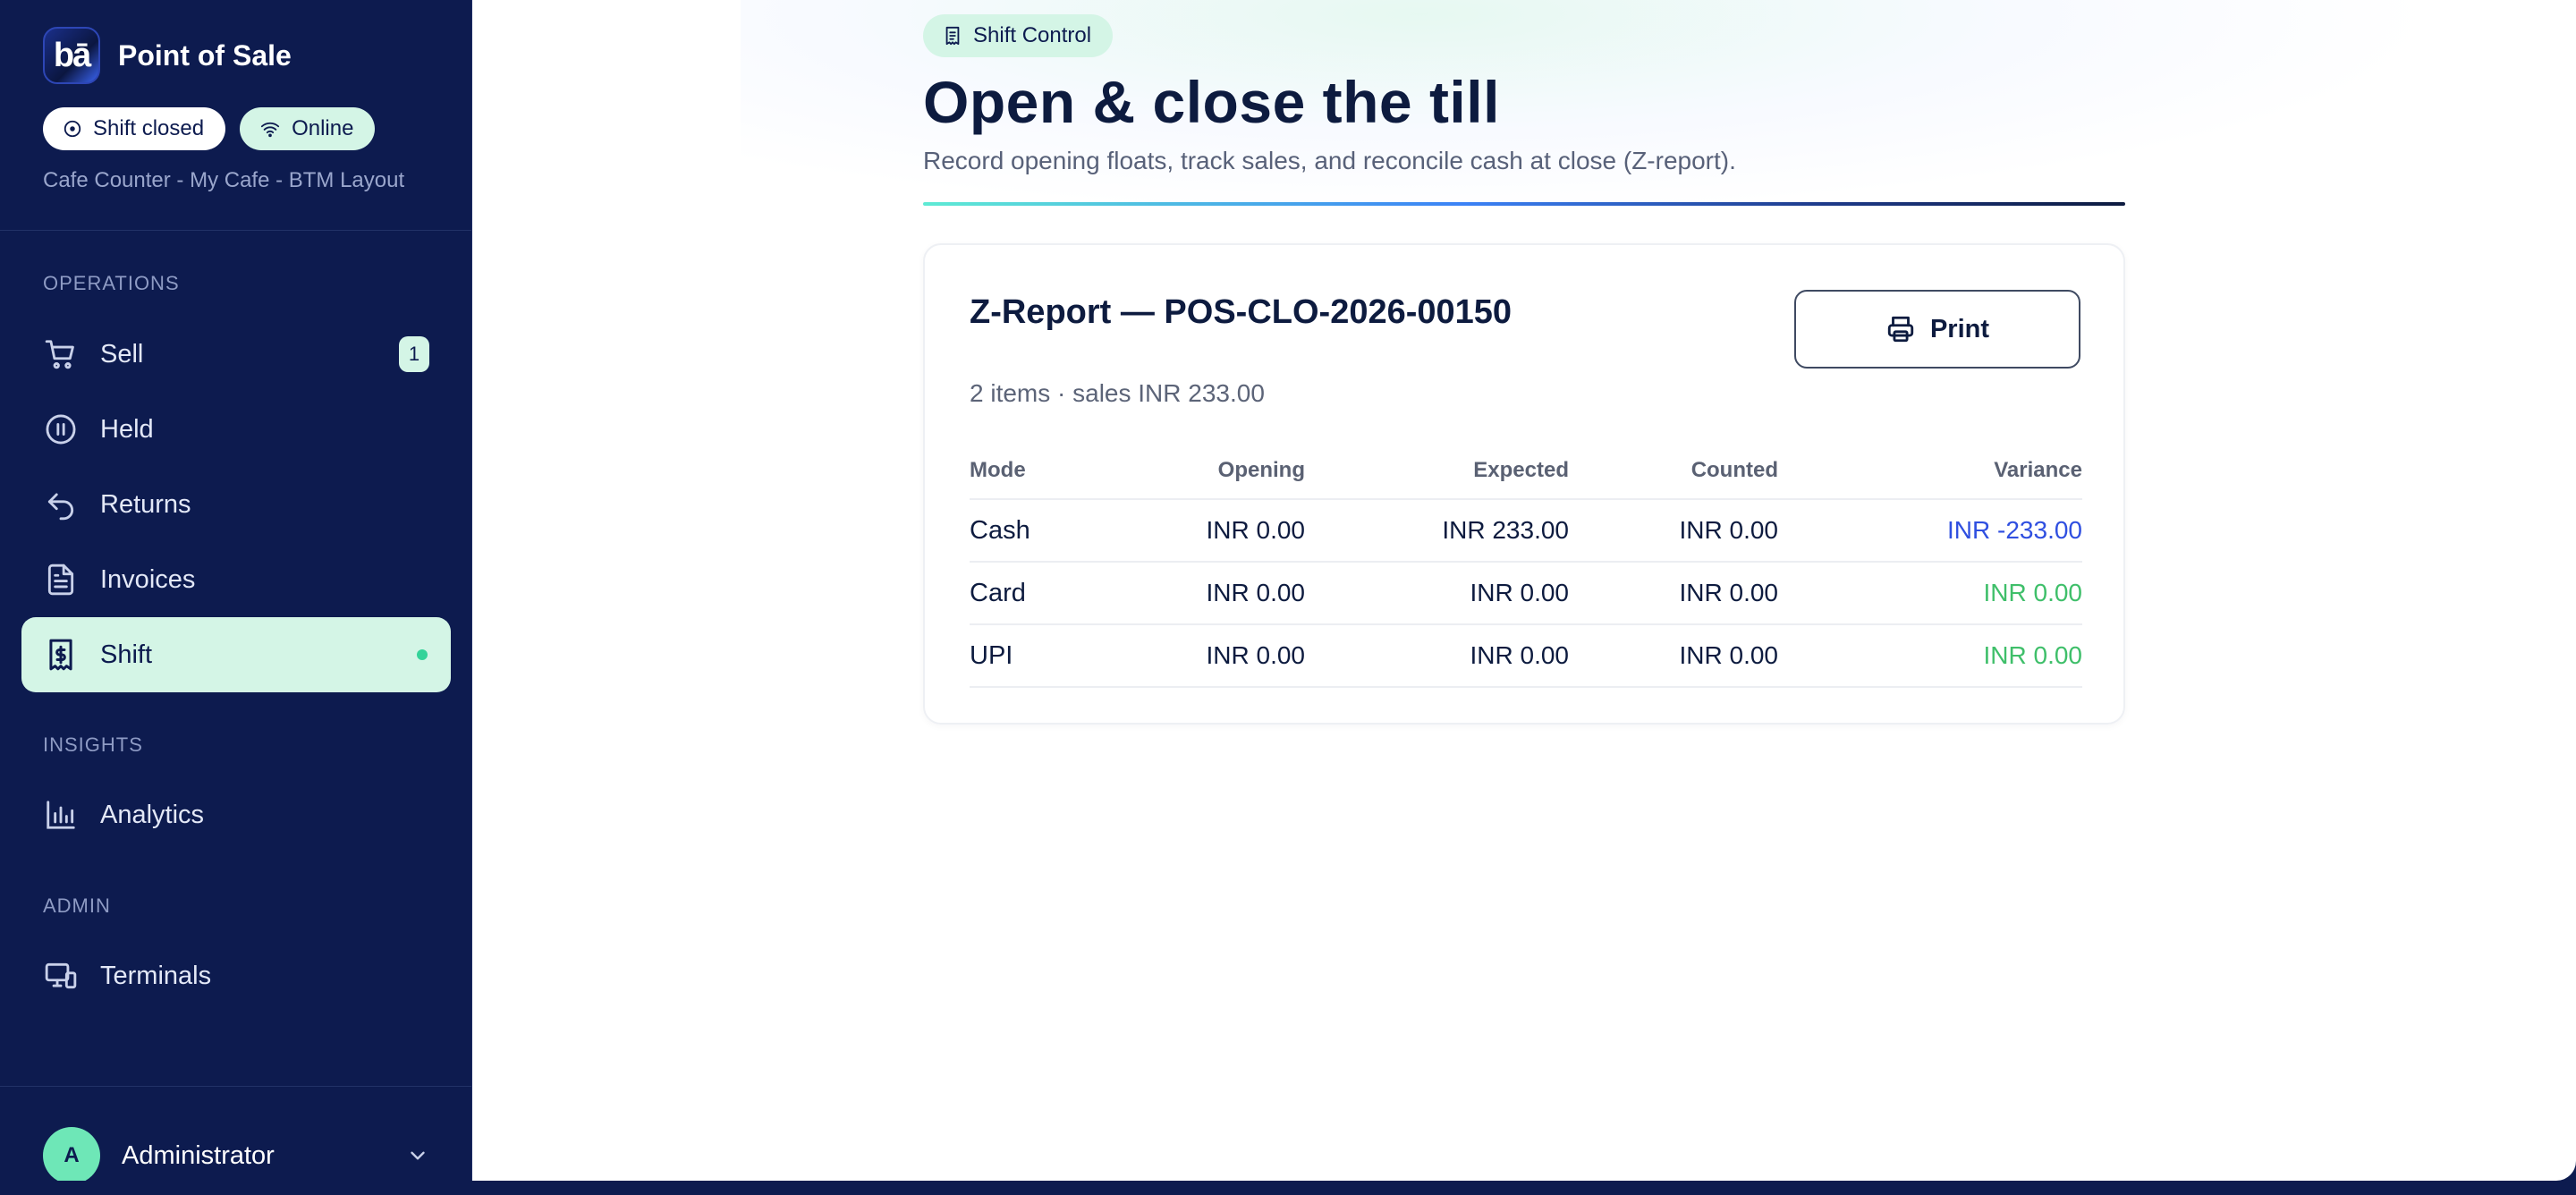 This screenshot has width=2576, height=1195. I want to click on shift-status-label: Shift closed, so click(149, 128).